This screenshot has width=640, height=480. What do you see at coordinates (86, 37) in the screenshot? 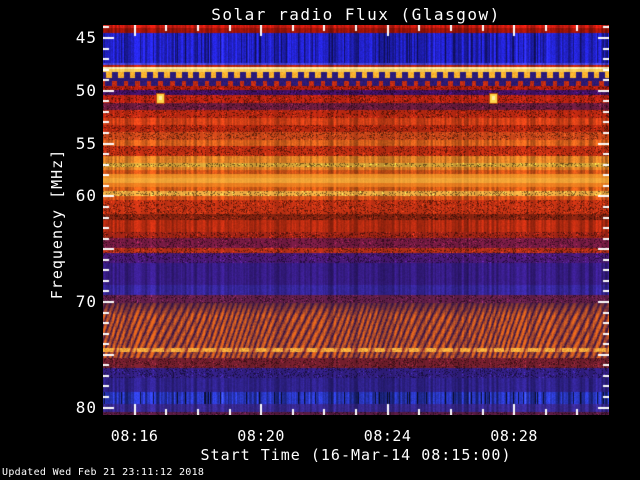
I see `y-tick-label: 45` at bounding box center [86, 37].